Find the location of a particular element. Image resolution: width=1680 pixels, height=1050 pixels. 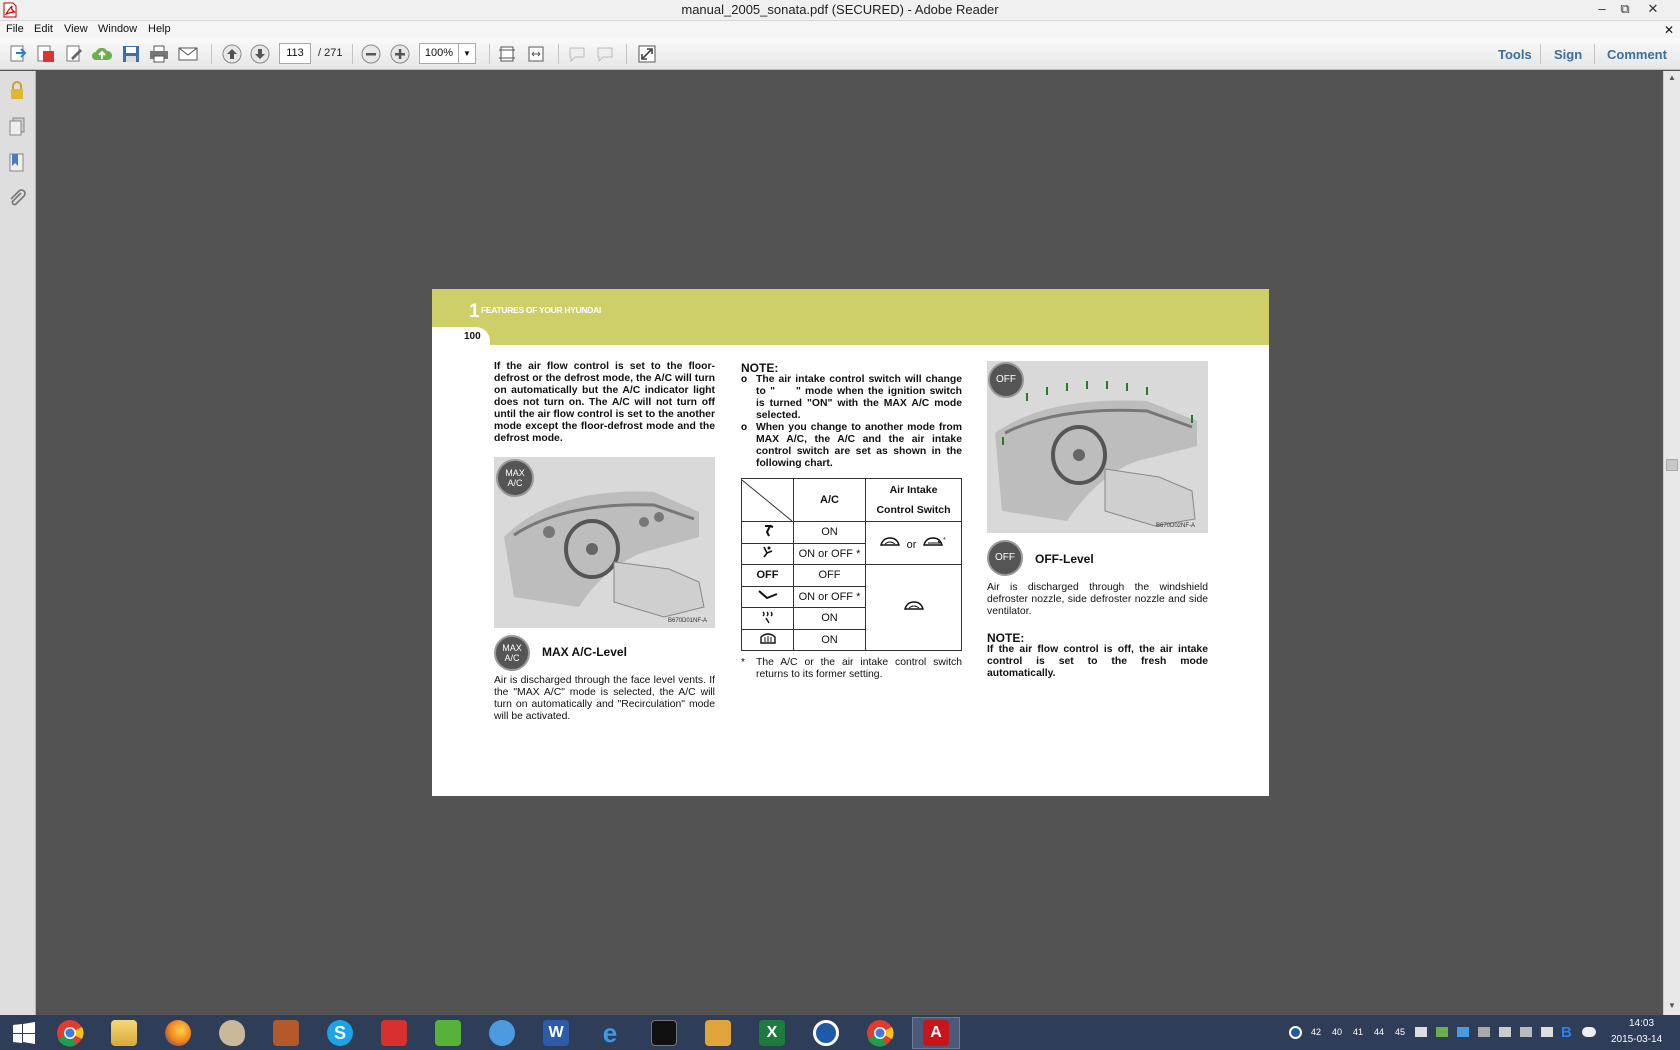

vertical-scrollbar: ▲ ▼ is located at coordinates (1671, 543).